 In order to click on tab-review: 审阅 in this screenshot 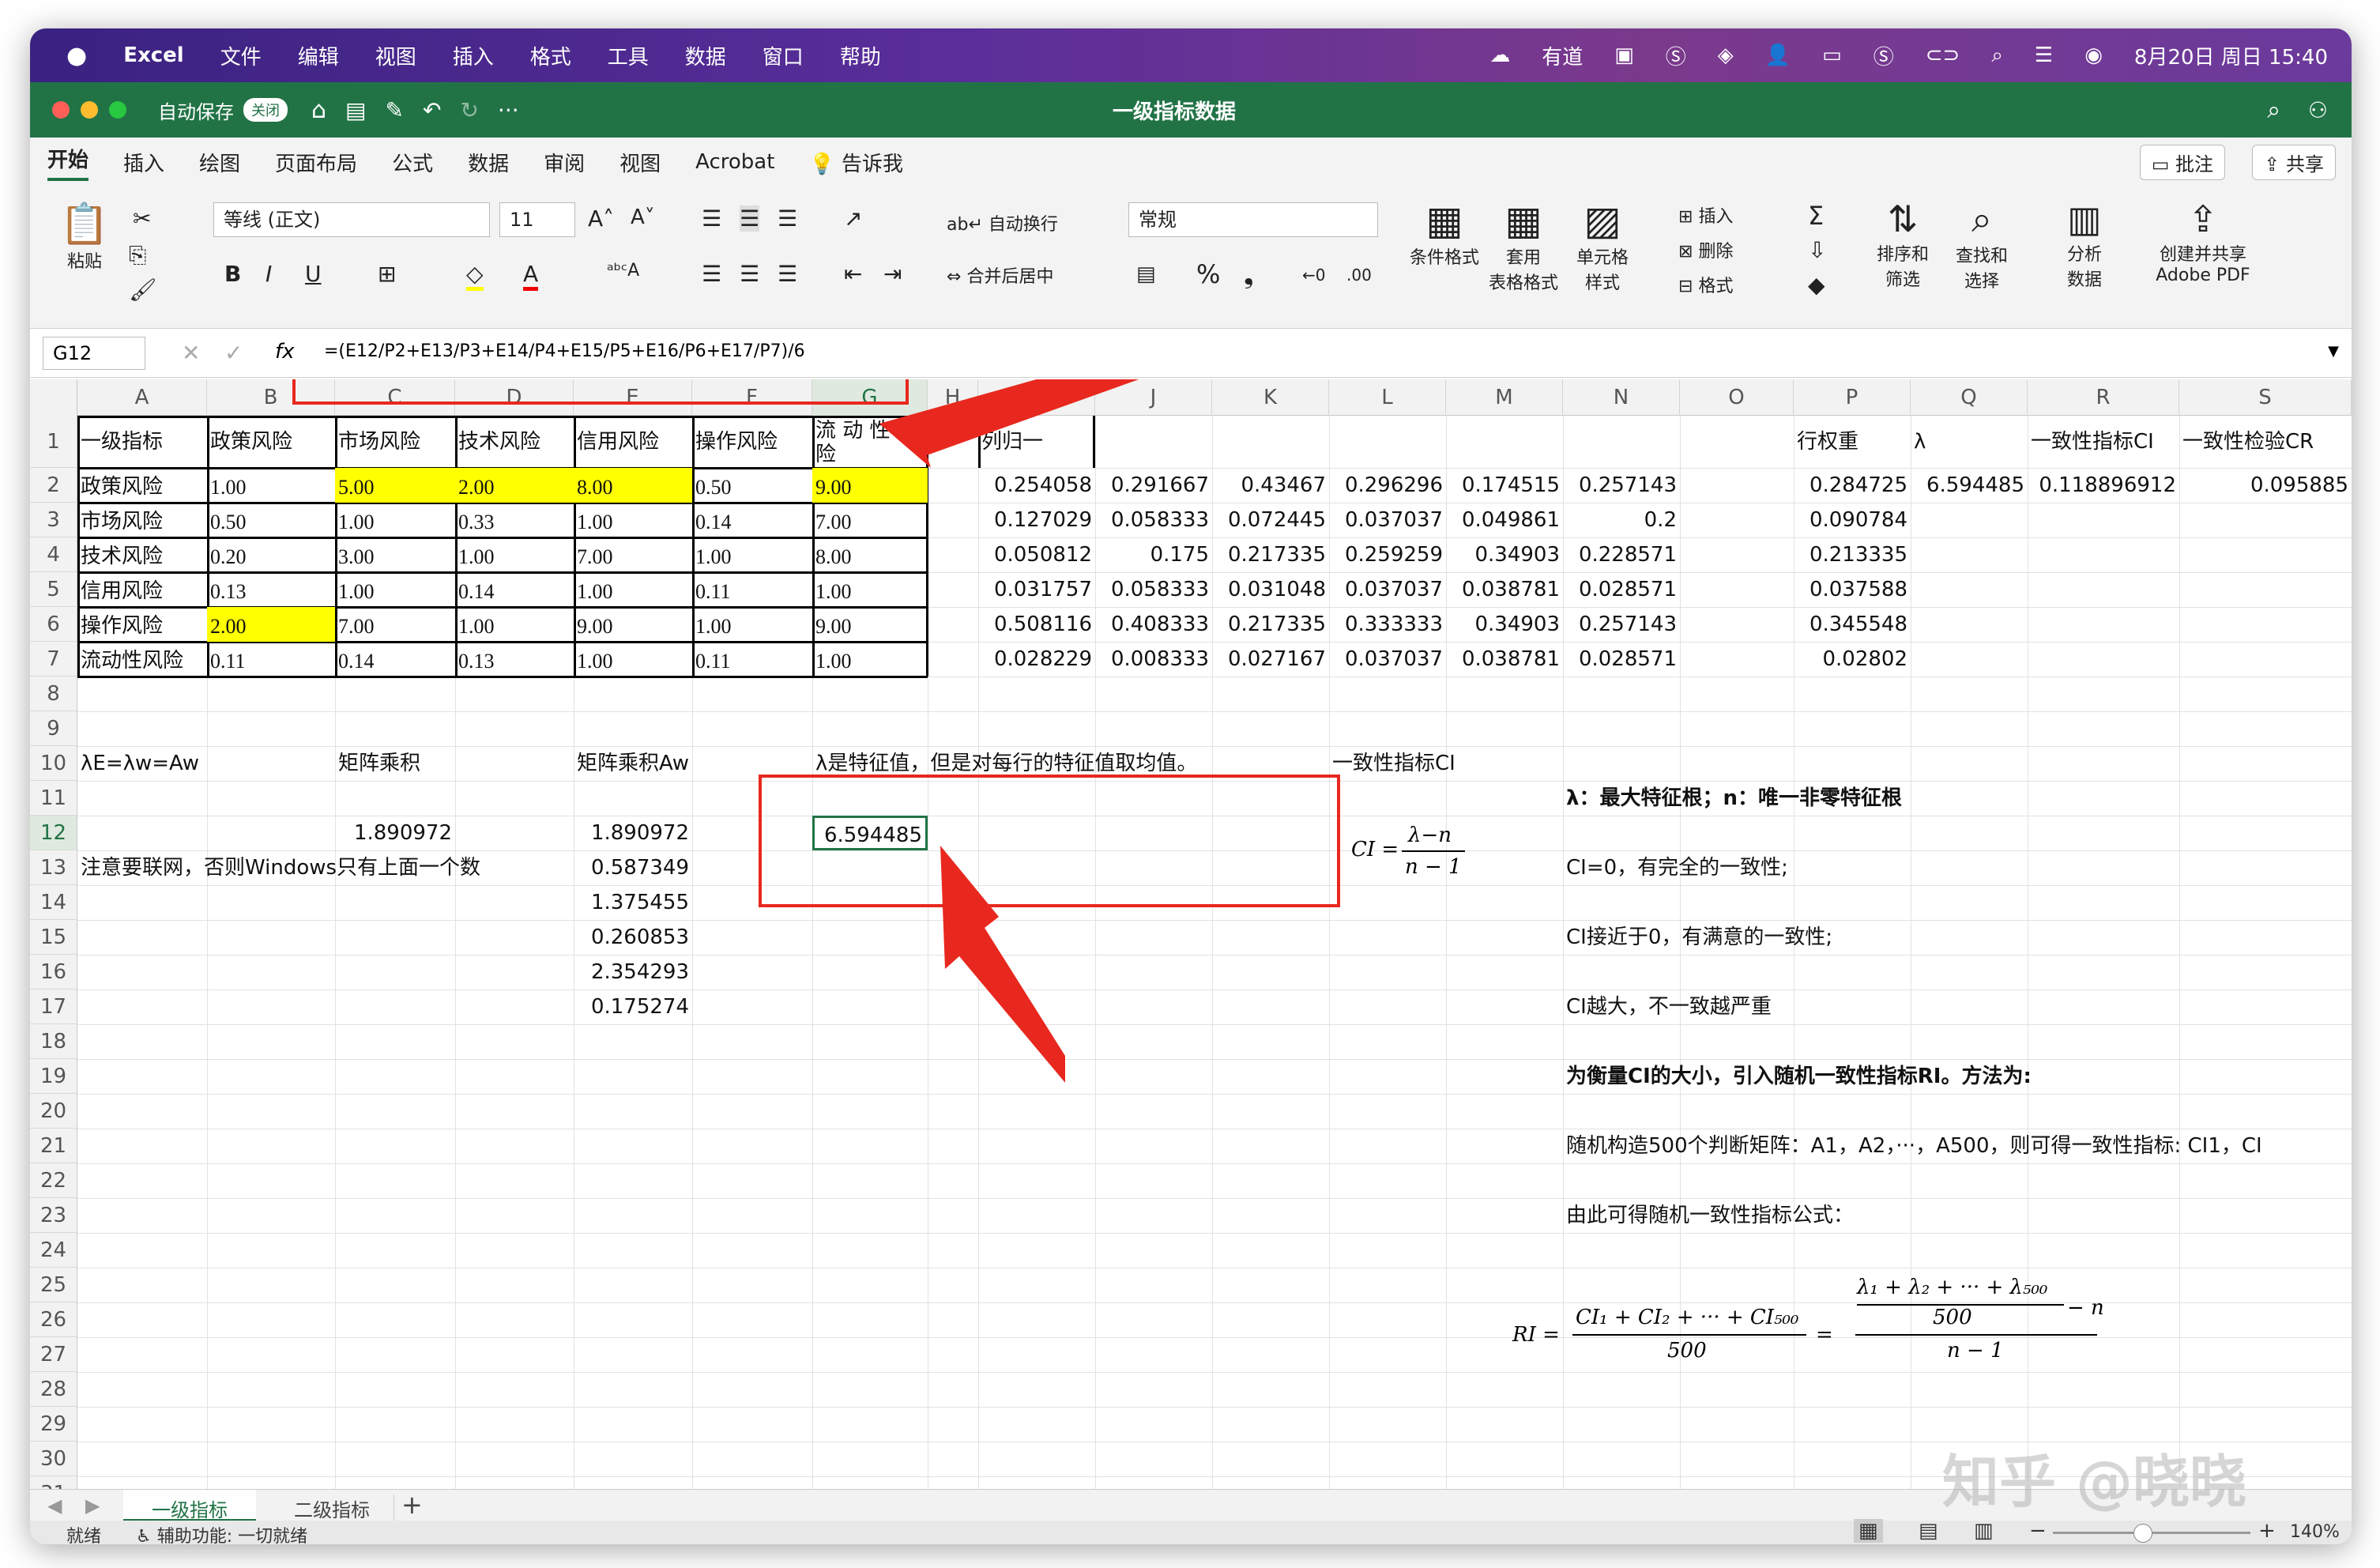, I will do `click(564, 162)`.